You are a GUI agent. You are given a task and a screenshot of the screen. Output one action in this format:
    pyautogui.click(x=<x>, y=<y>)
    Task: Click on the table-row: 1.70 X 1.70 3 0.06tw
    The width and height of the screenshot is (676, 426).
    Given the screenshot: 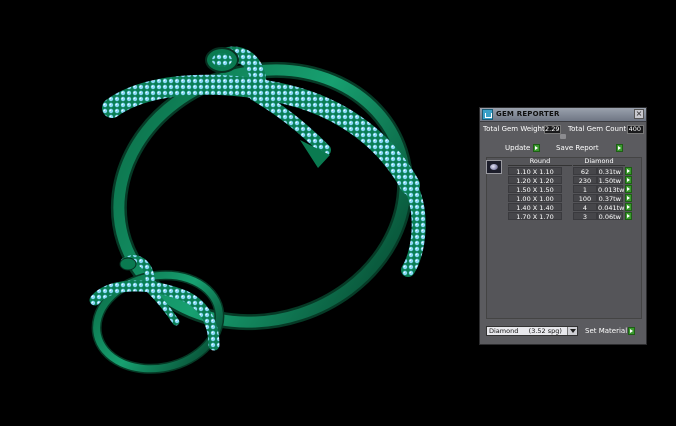 What is the action you would take?
    pyautogui.click(x=560, y=216)
    